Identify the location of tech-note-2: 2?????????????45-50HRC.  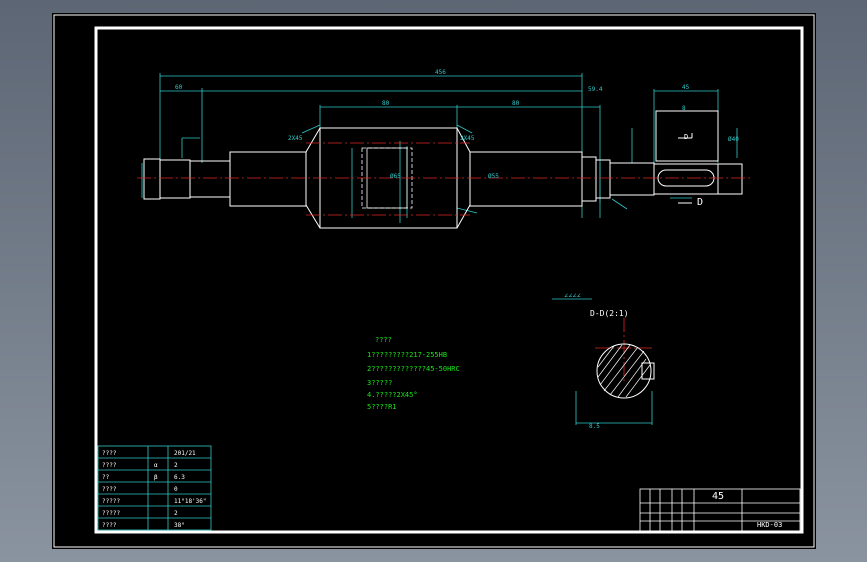
(413, 369).